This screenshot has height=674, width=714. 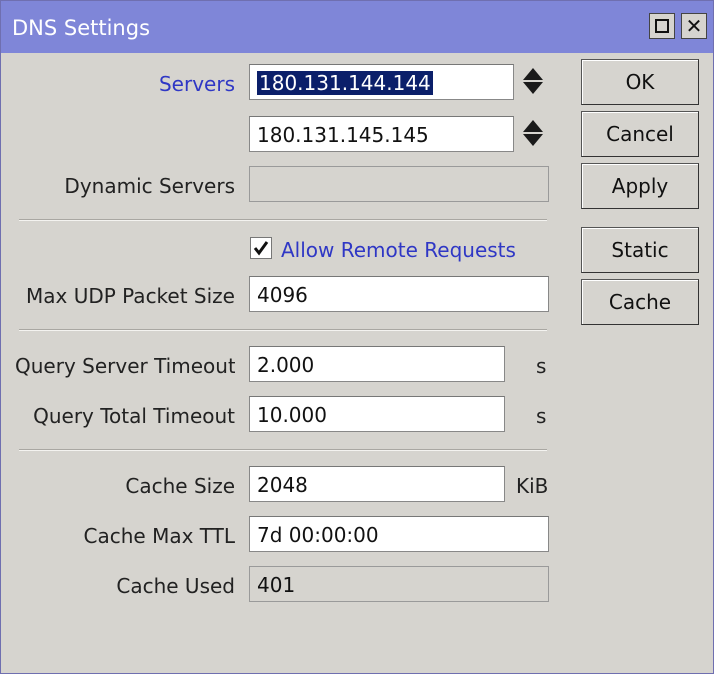 What do you see at coordinates (81, 28) in the screenshot?
I see `window-title: DNS Settings` at bounding box center [81, 28].